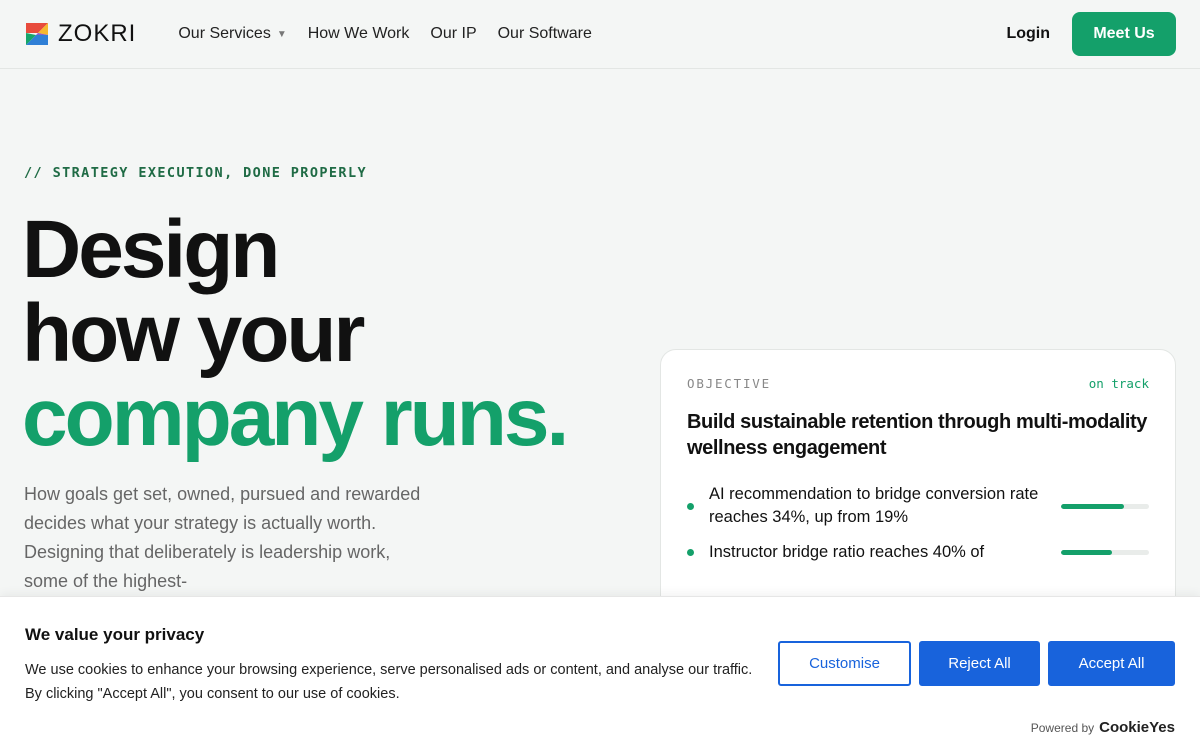  I want to click on headline-line-2: how your, so click(193, 333).